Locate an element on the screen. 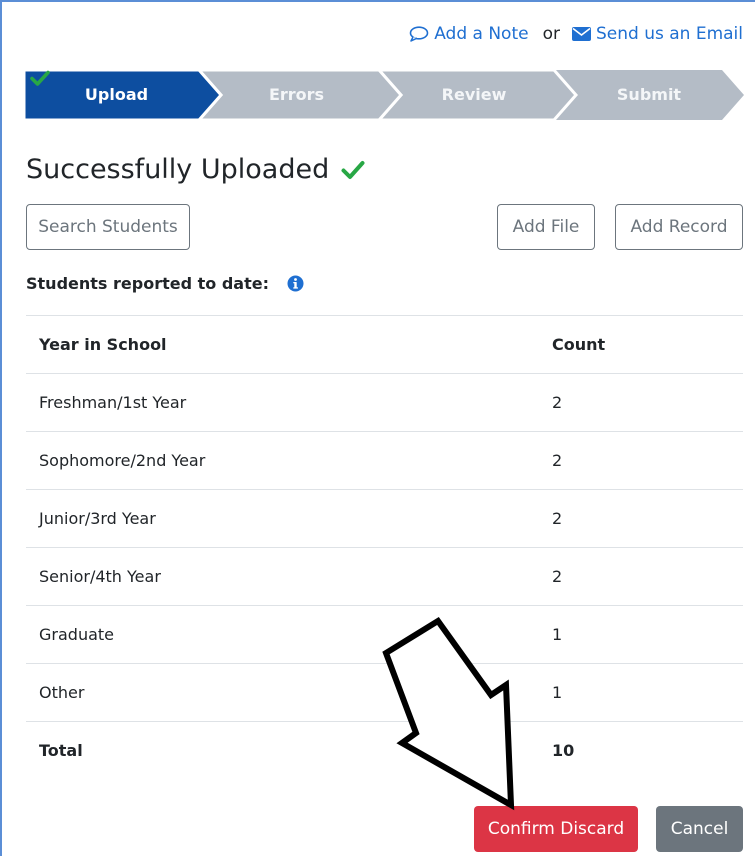  step-submit: Submit is located at coordinates (649, 95).